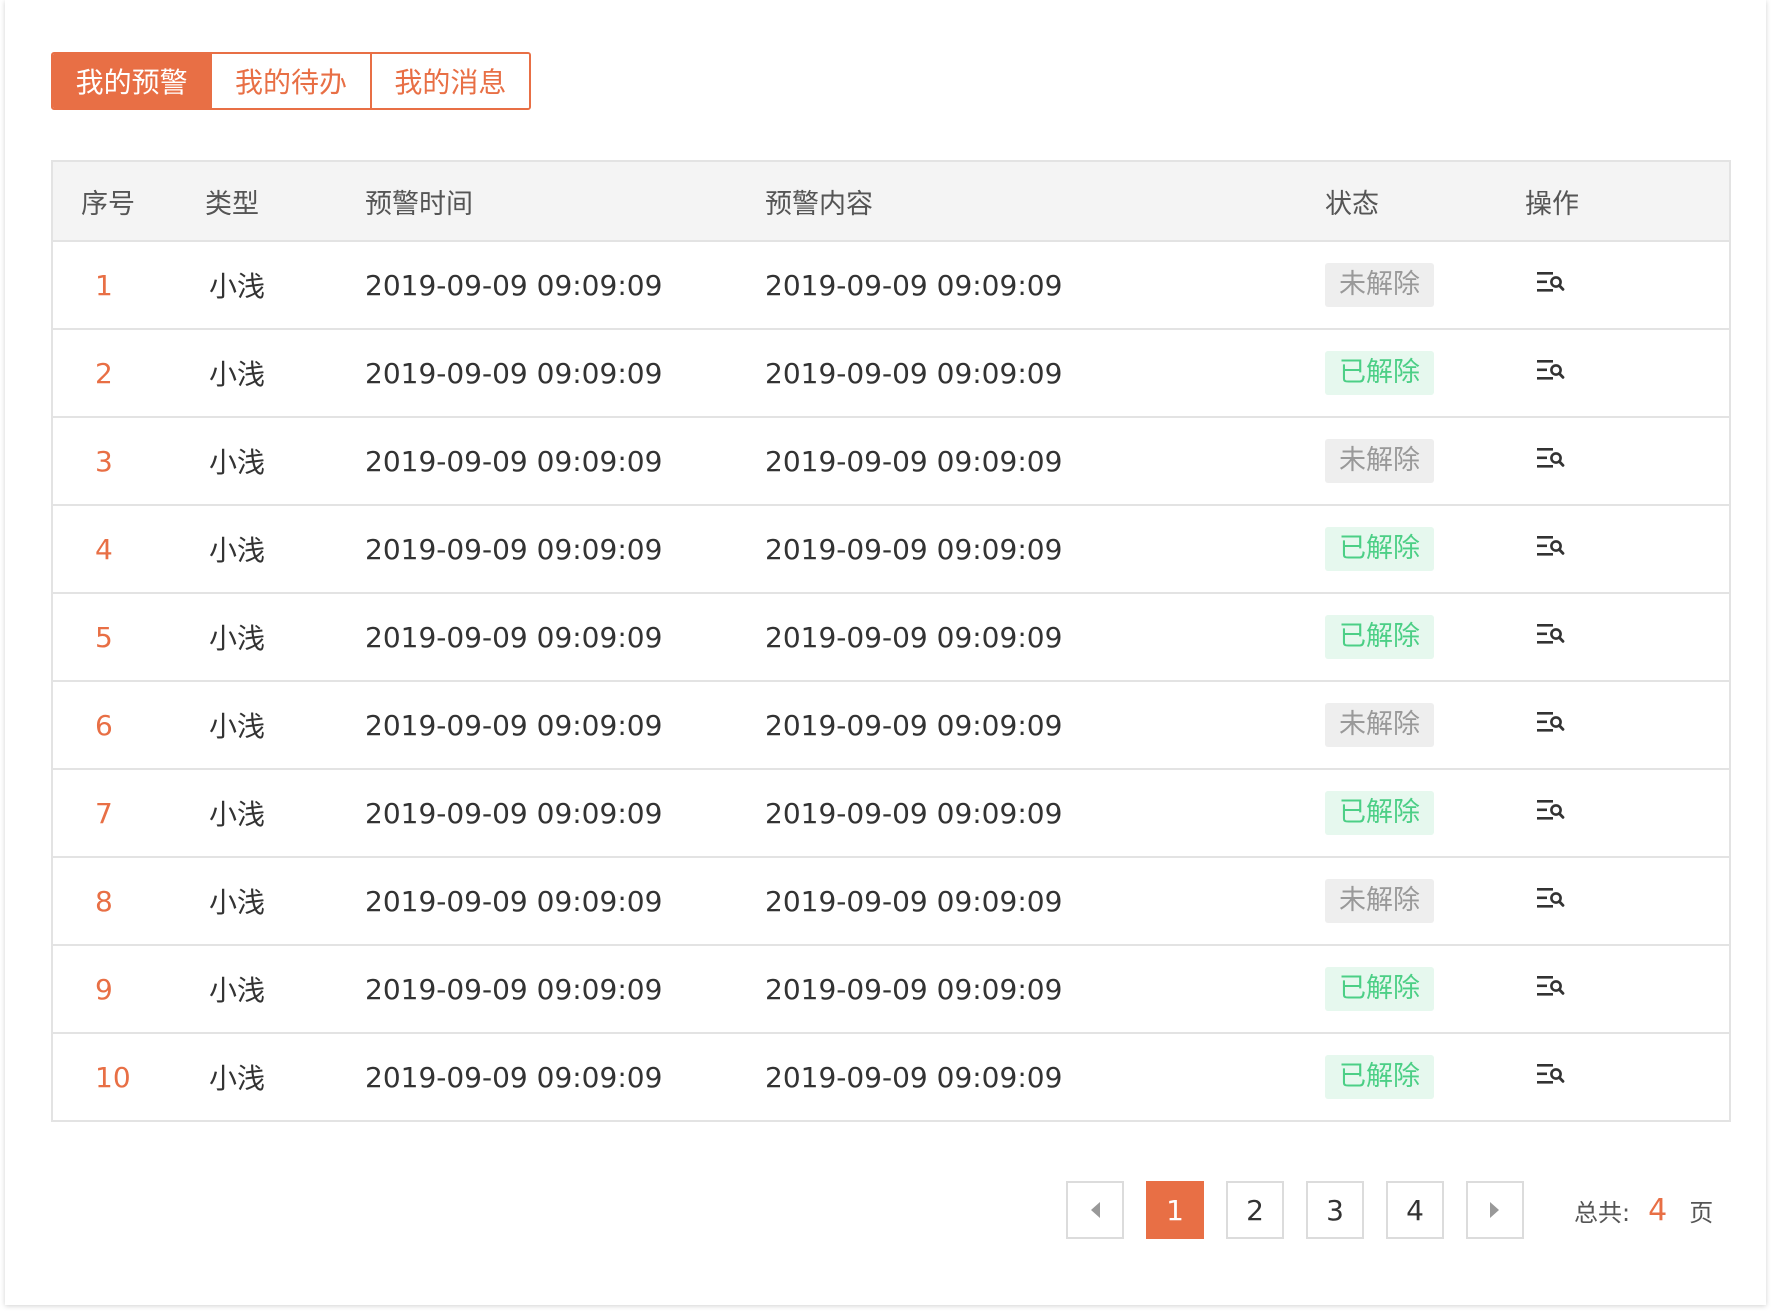  I want to click on tab-bar: 我的预警 我的待办 我的消息, so click(291, 81).